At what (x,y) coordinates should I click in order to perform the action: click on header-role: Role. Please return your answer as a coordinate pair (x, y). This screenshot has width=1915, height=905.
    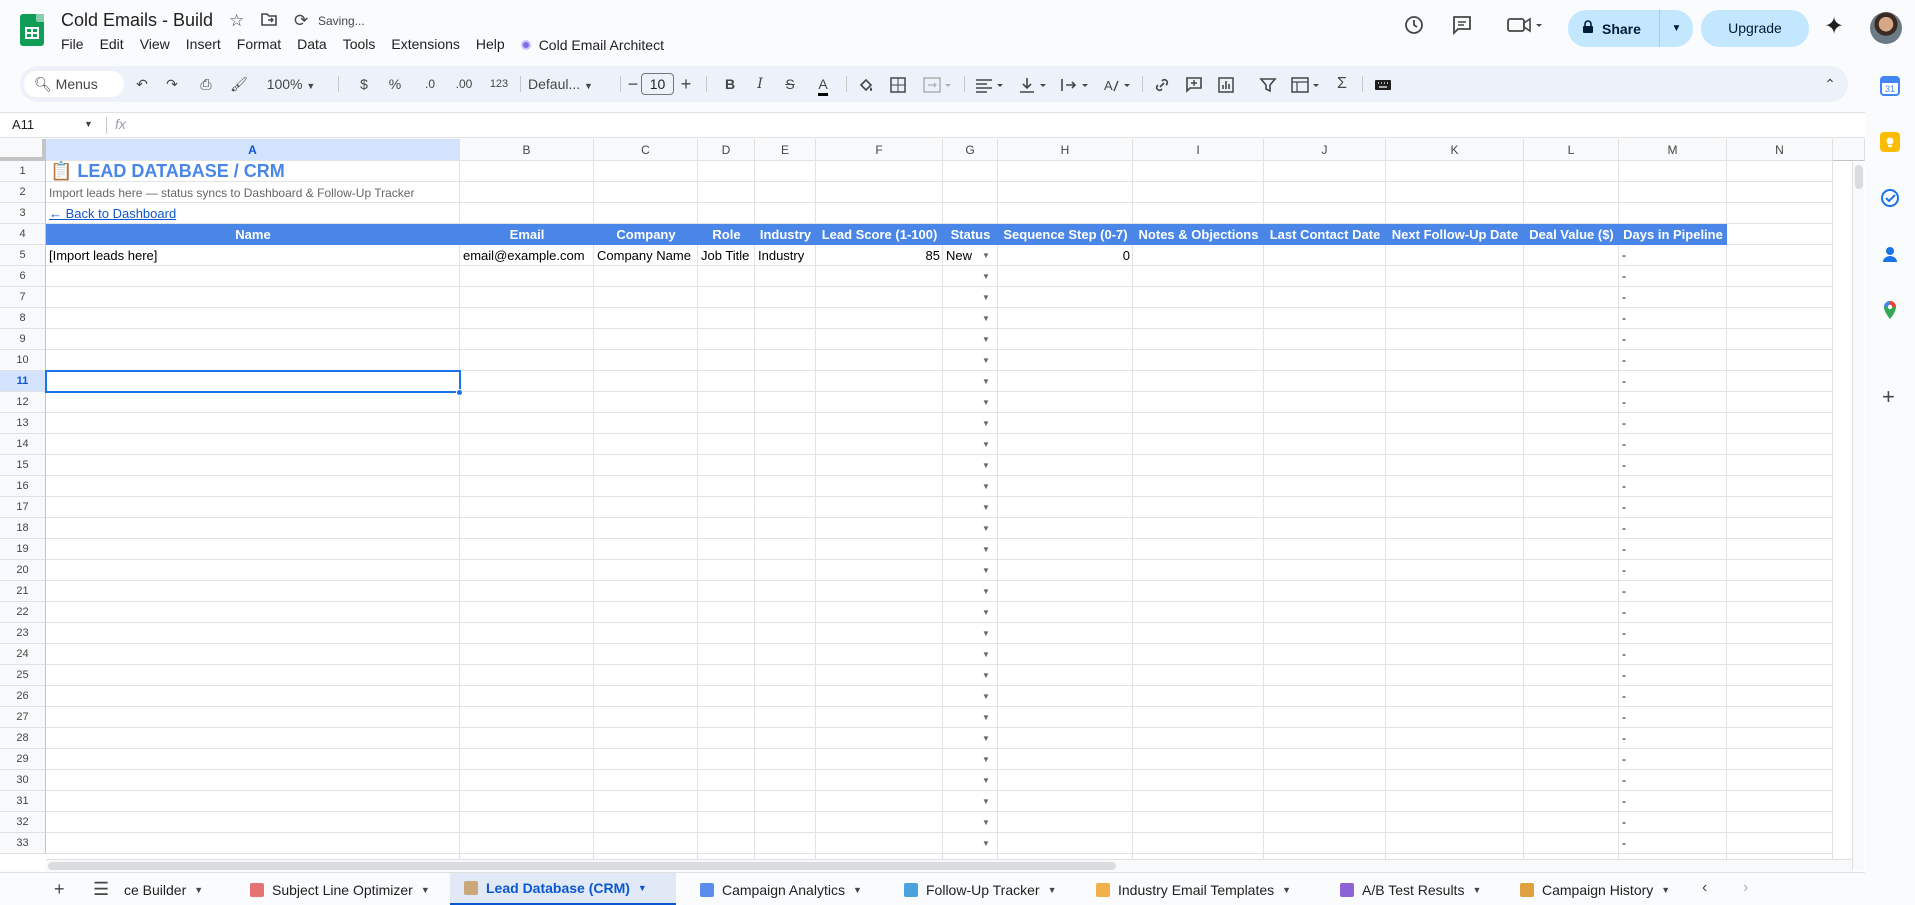
    Looking at the image, I should click on (726, 234).